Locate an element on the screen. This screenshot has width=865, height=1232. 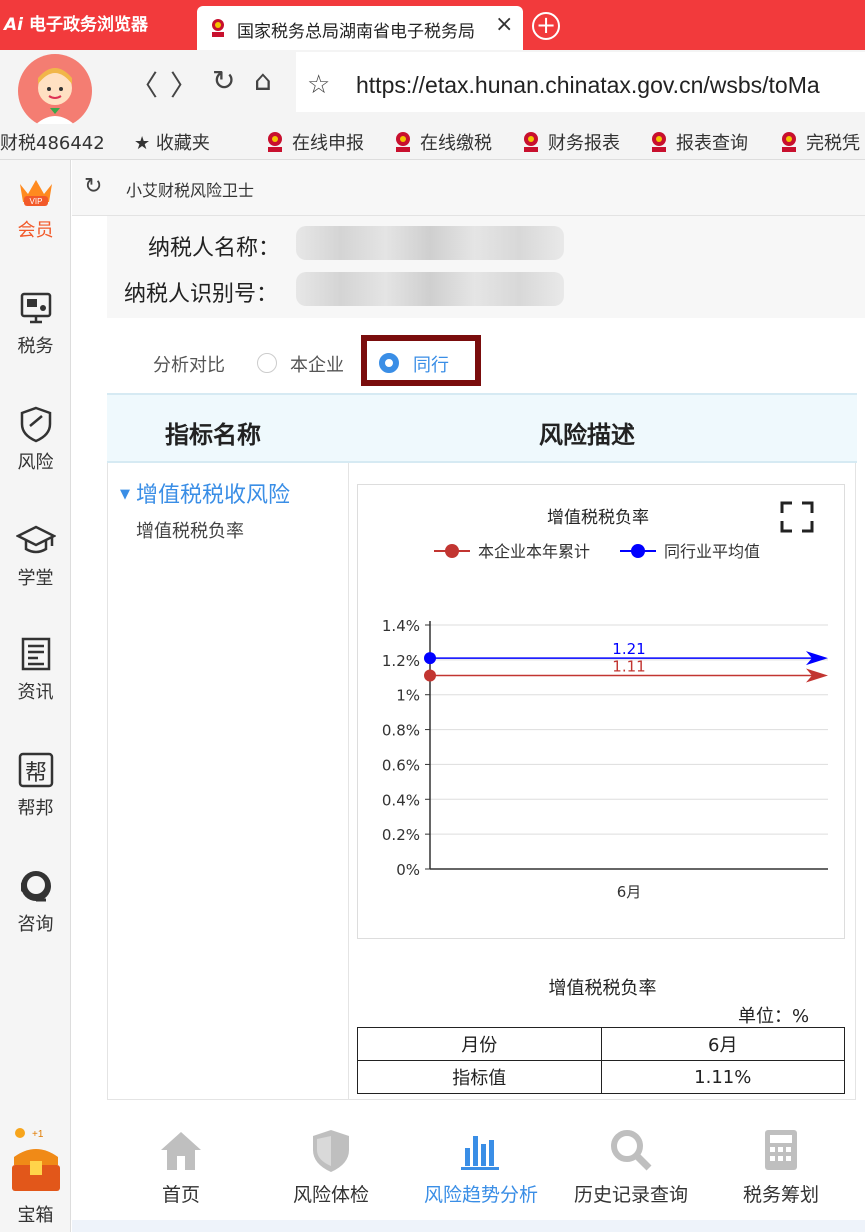
graduation-cap-icon is located at coordinates (35, 539).